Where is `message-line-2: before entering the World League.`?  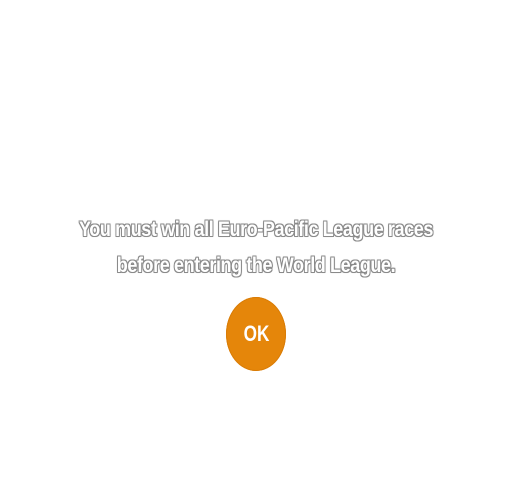
message-line-2: before entering the World League. is located at coordinates (256, 265).